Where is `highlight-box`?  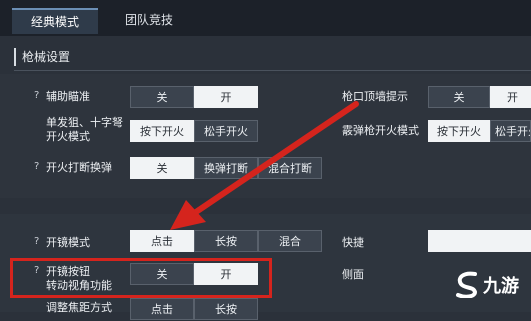
highlight-box is located at coordinates (141, 278).